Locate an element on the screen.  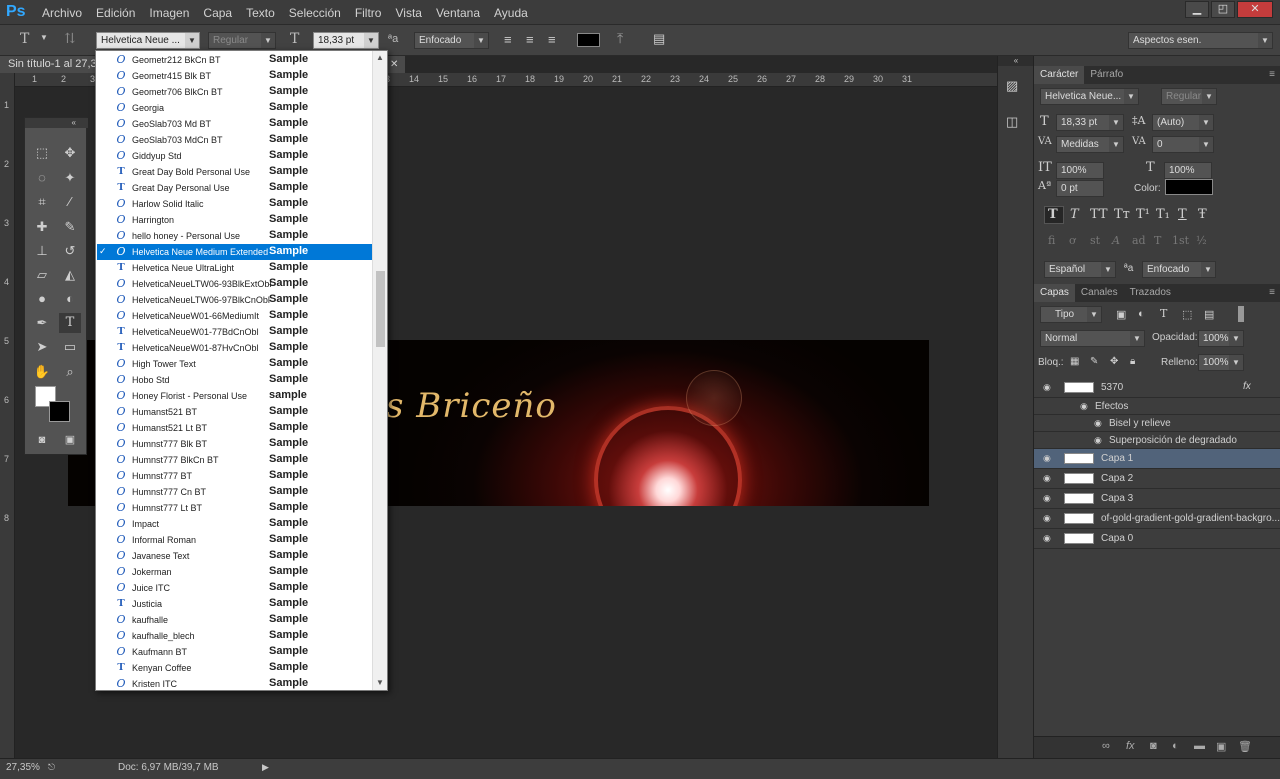
char-antialias-select: Enfocado ▼ is located at coordinates (1179, 269).